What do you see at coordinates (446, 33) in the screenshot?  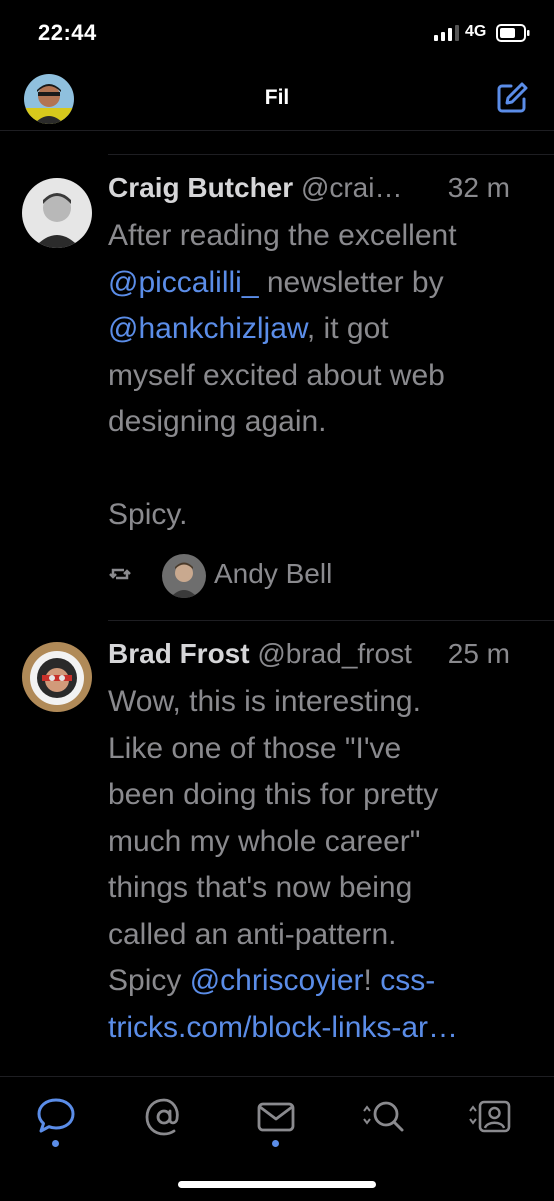 I see `signal-strength-icon` at bounding box center [446, 33].